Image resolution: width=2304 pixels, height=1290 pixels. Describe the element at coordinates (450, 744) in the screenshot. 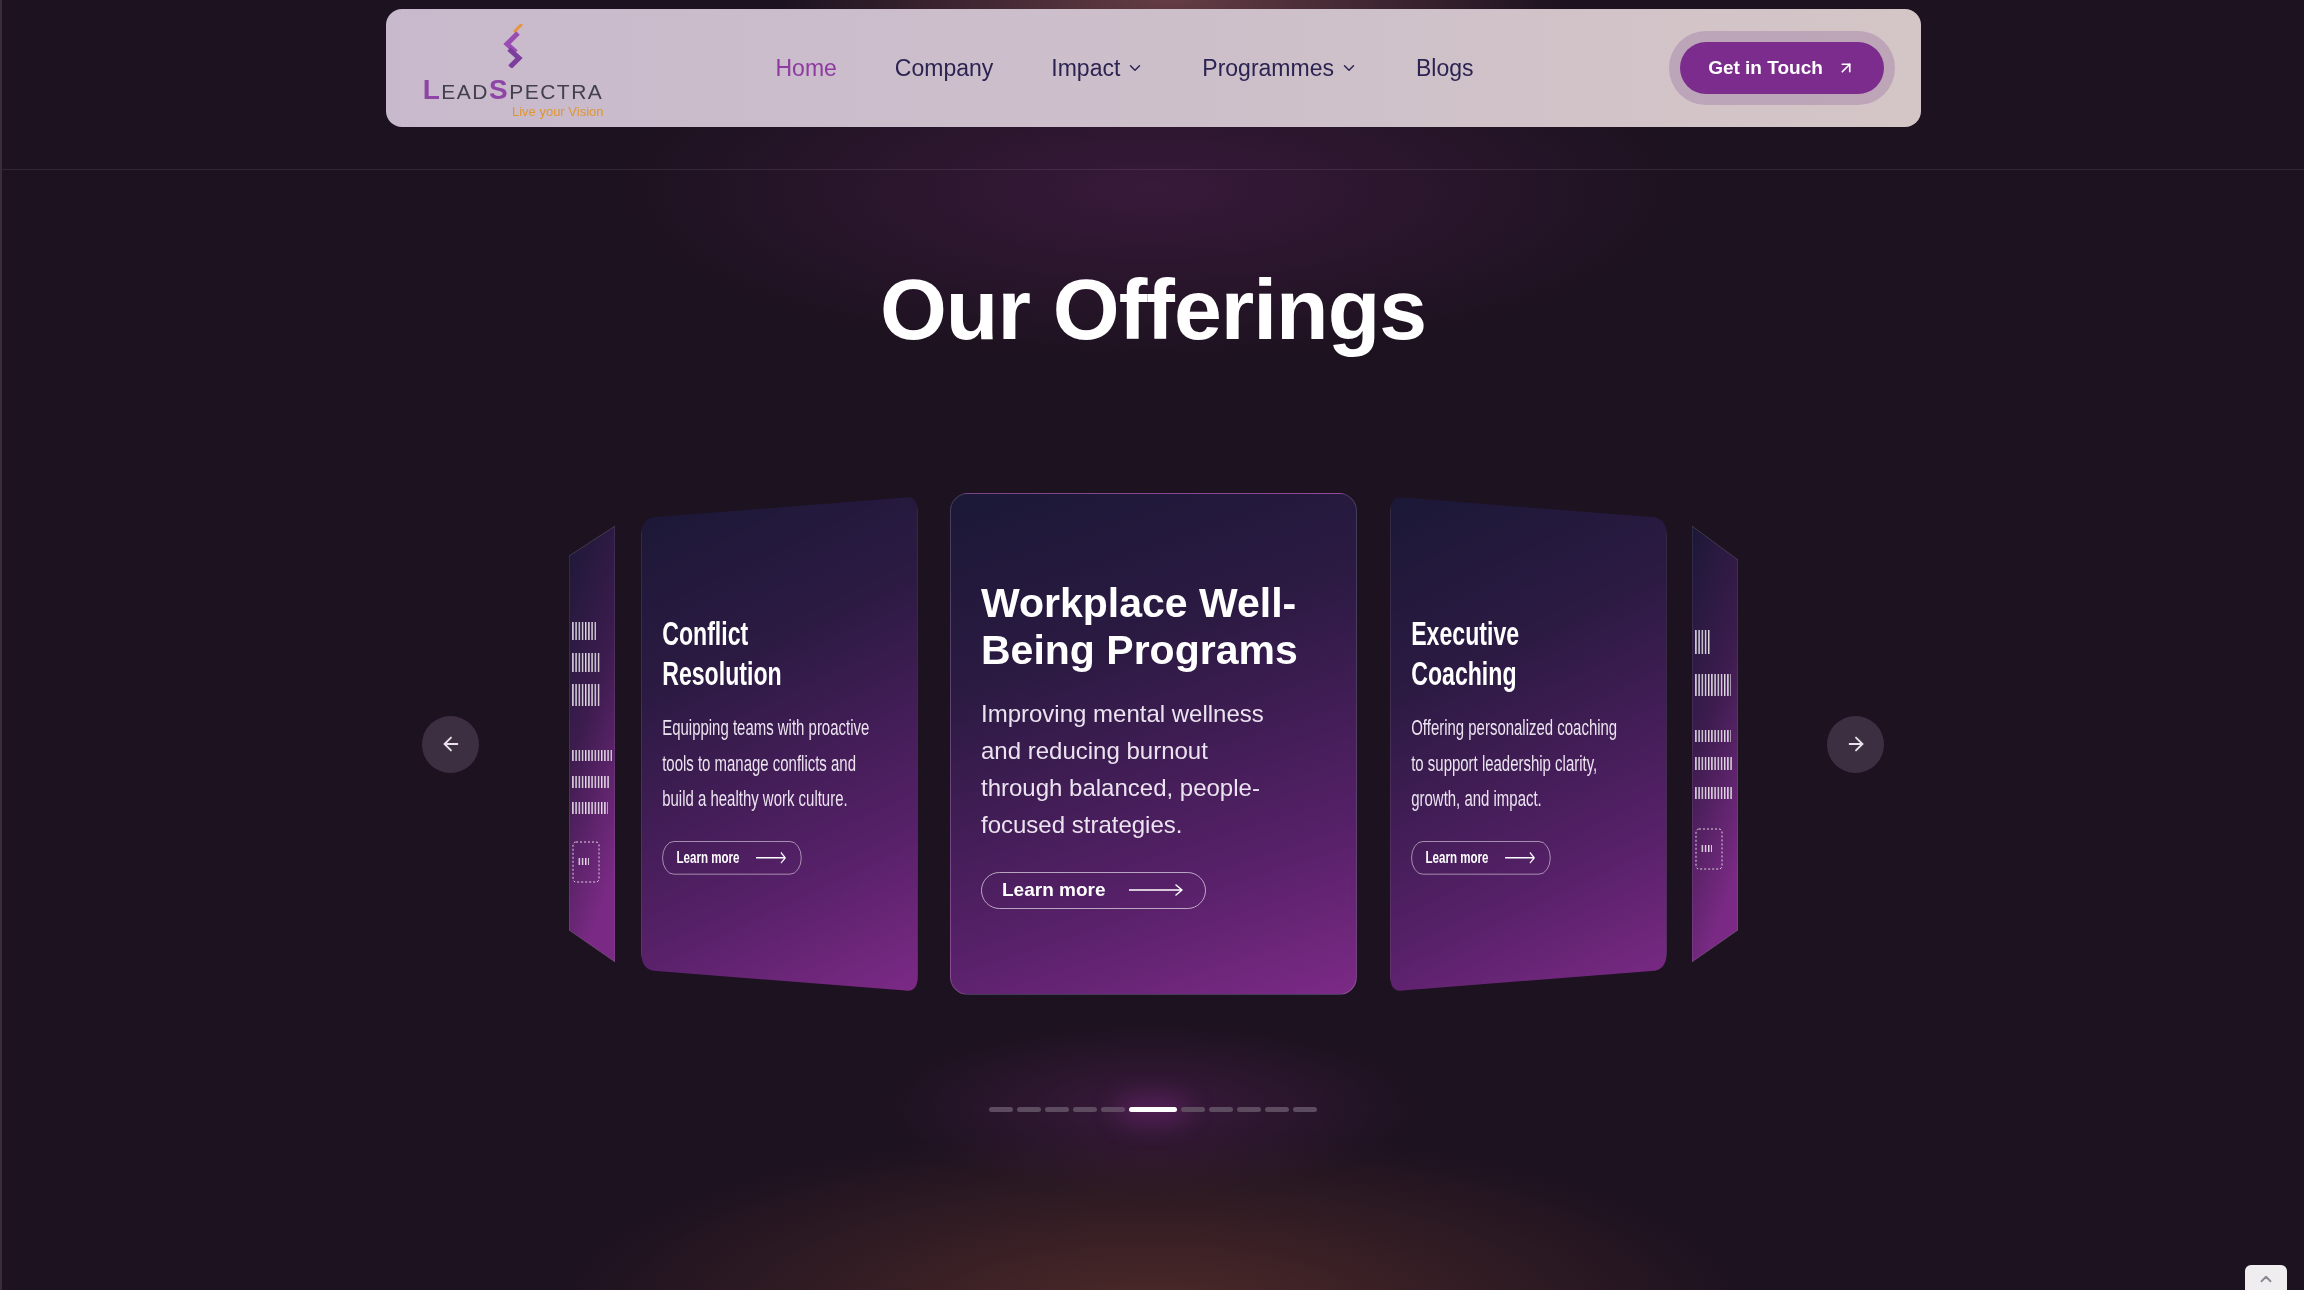

I see `previous-slide-button` at that location.